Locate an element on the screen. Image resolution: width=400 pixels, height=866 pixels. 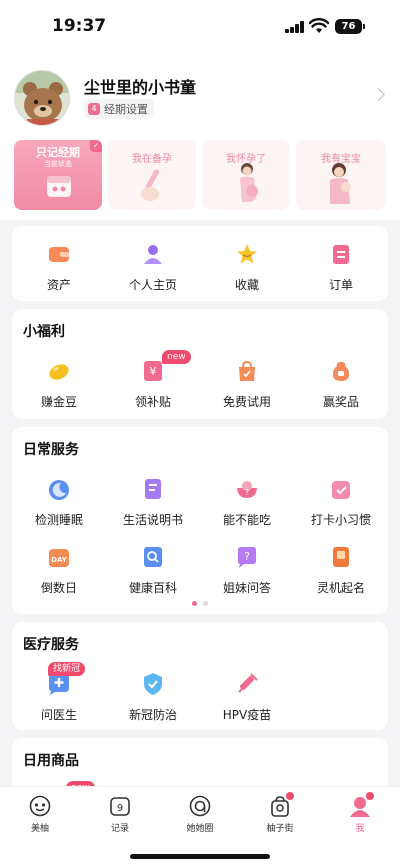
mode-label: 我在备孕 is located at coordinates (152, 159).